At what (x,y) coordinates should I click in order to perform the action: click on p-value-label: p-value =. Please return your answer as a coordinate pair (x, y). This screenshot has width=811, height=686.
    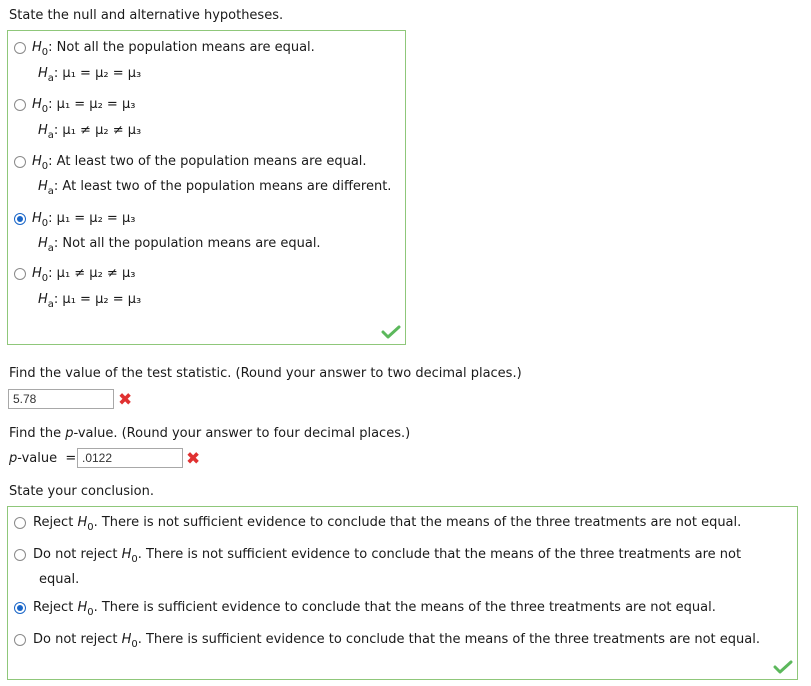
    Looking at the image, I should click on (43, 458).